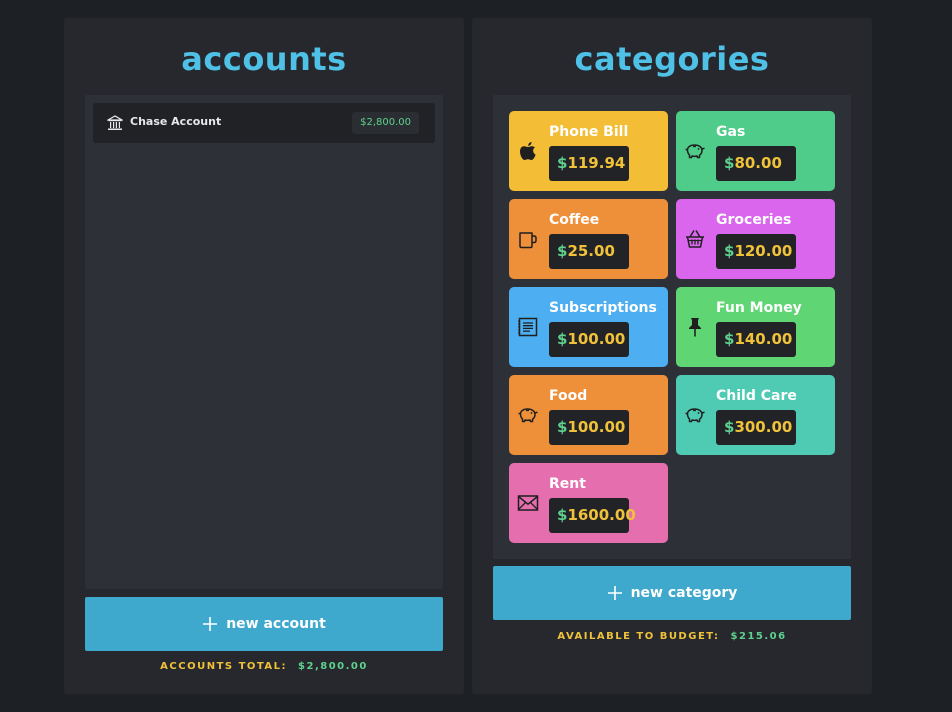 The image size is (952, 712). Describe the element at coordinates (528, 240) in the screenshot. I see `mug-icon` at that location.